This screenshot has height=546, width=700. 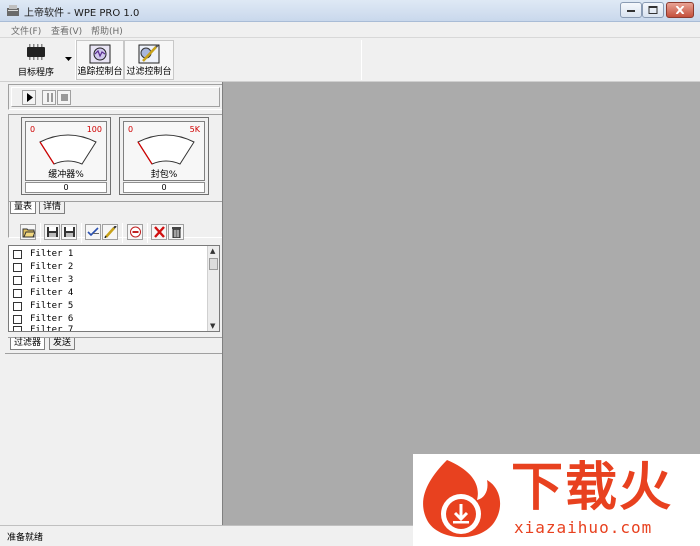 I want to click on list-item: Filter 4, so click(x=107, y=293).